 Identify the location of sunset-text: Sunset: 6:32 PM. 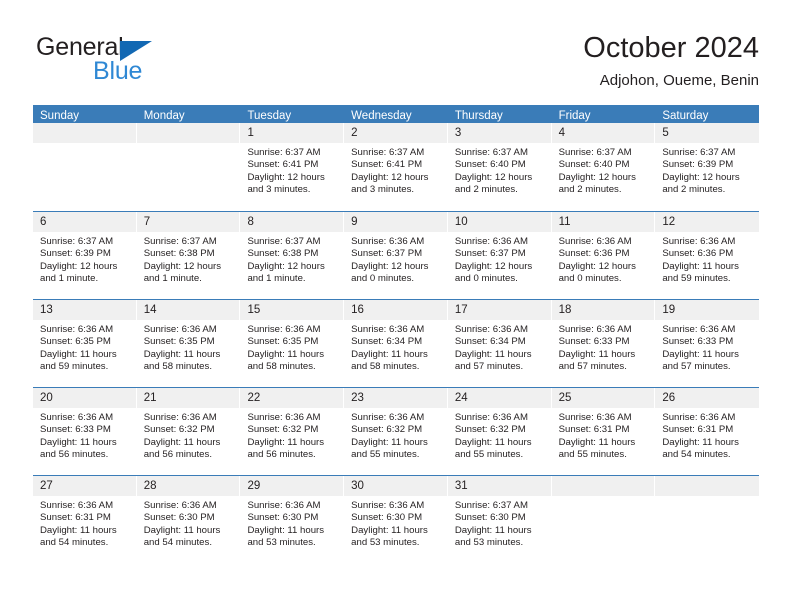
(387, 430).